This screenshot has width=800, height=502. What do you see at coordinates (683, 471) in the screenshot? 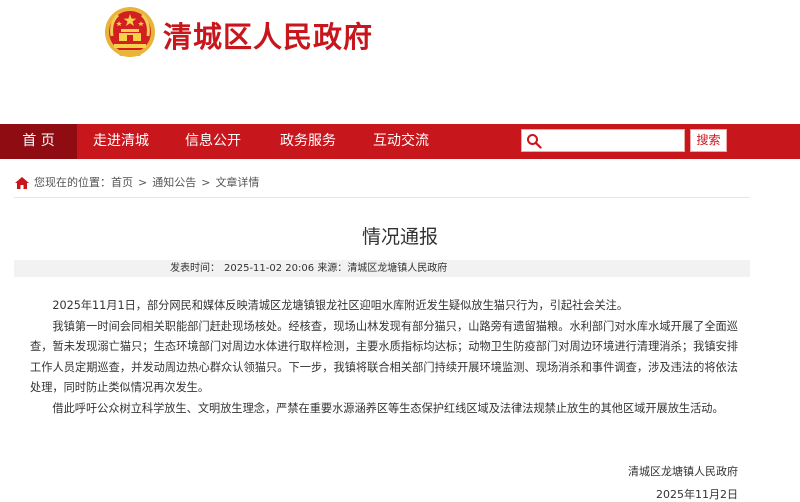
I see `article-signature: 清城区龙塘镇人民政府` at bounding box center [683, 471].